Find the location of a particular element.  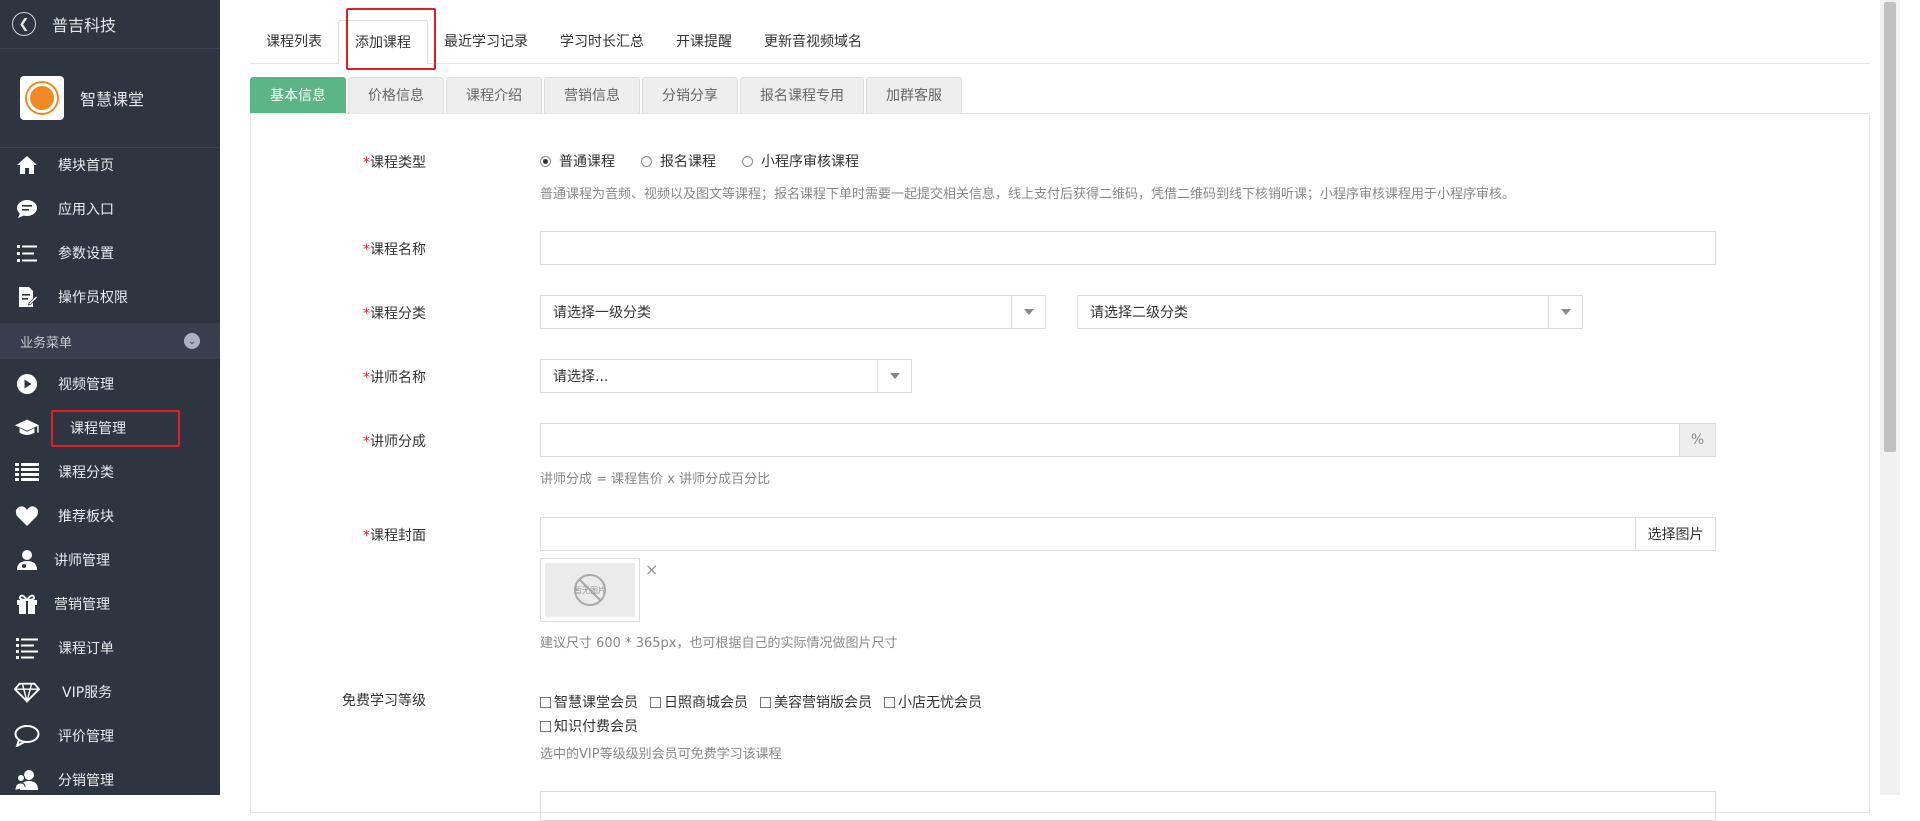

sidebar-item-settings: 参数设置 is located at coordinates (110, 253).